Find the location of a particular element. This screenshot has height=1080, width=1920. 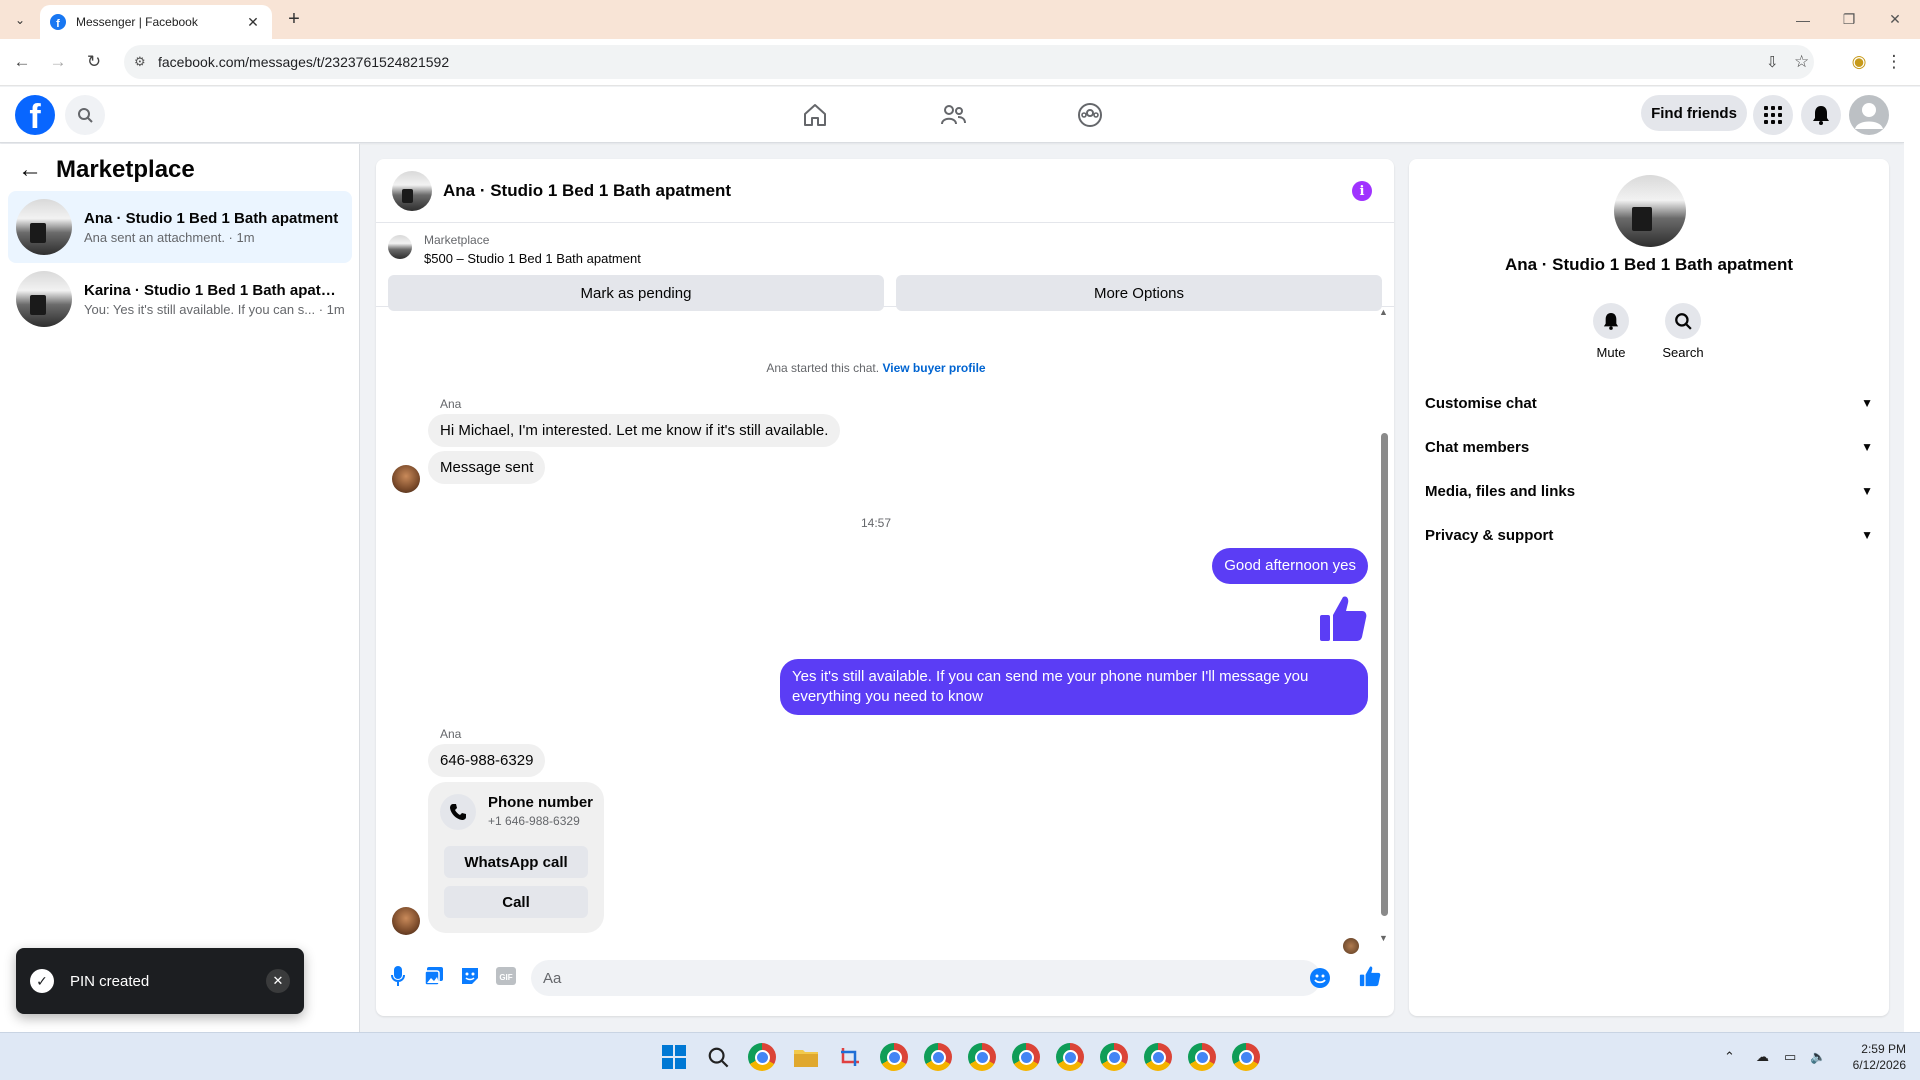

message-input is located at coordinates (926, 978).